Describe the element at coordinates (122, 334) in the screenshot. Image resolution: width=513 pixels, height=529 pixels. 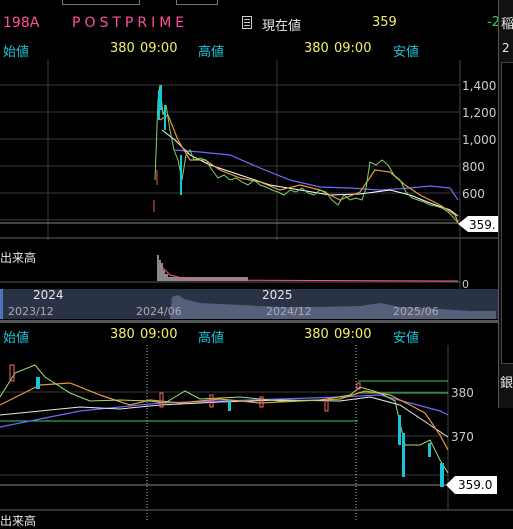
I see `open-value-intraday: 380` at that location.